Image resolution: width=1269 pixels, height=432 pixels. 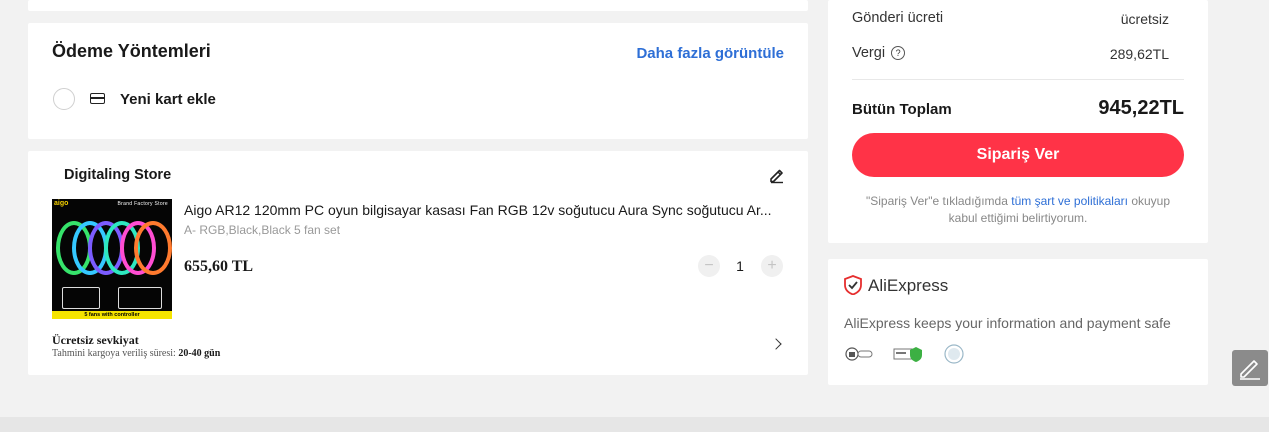 I want to click on certification-badge-icon, so click(x=954, y=354).